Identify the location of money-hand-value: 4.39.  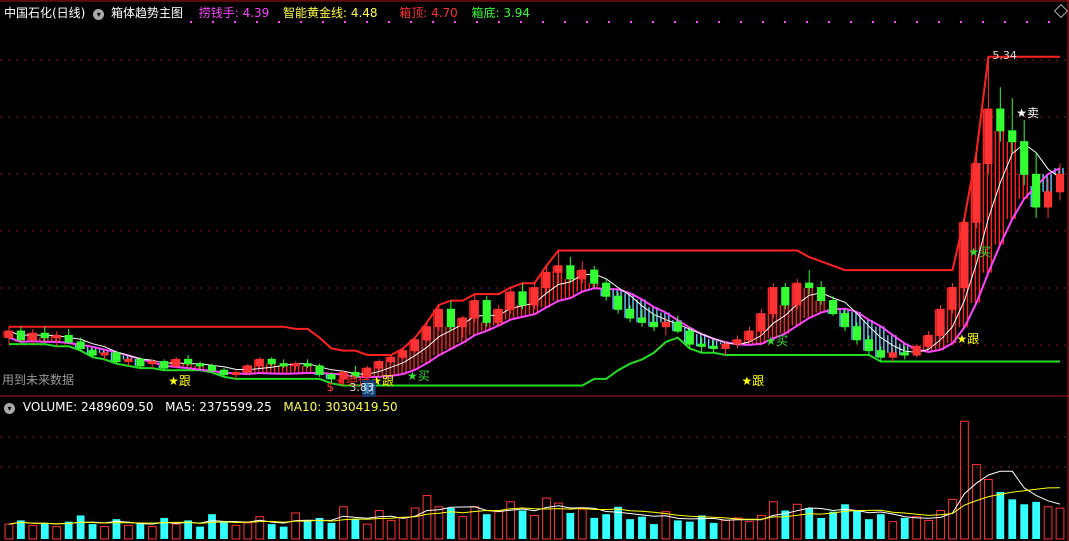
(256, 13).